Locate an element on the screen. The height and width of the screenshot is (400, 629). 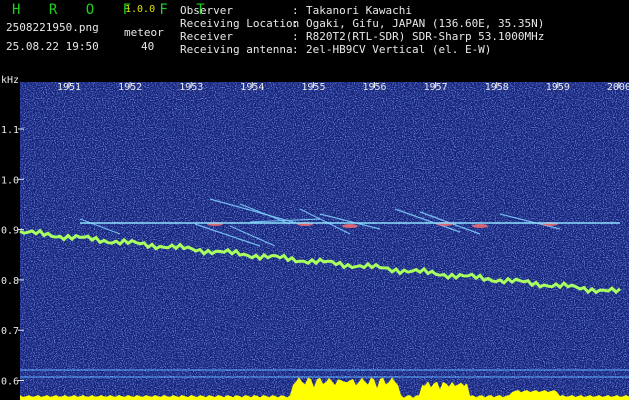
info-key: Receiver is located at coordinates (206, 36).